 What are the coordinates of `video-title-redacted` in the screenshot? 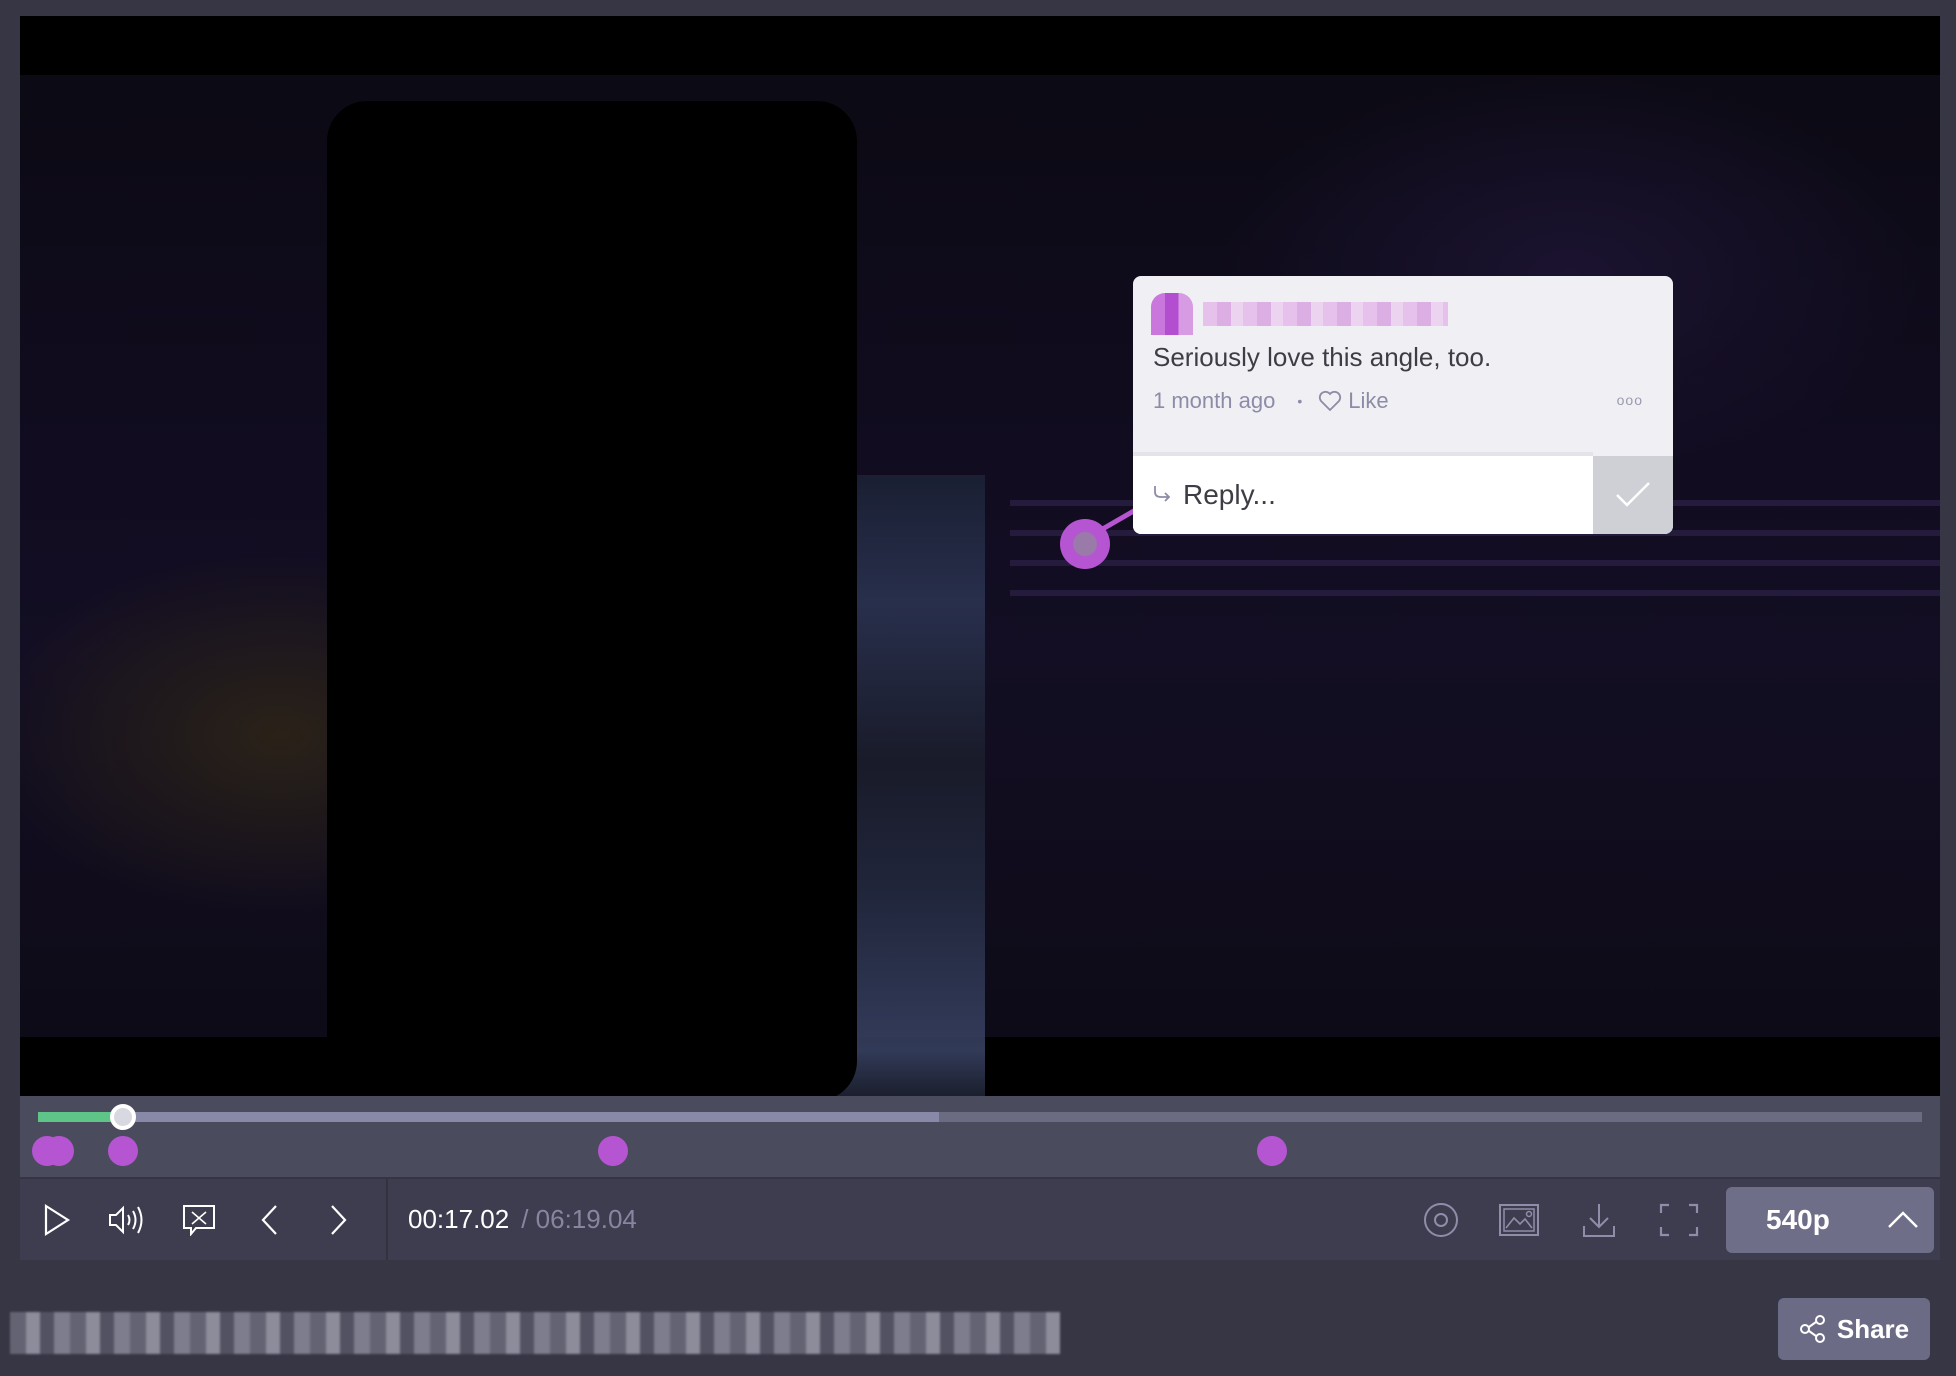 It's located at (535, 1333).